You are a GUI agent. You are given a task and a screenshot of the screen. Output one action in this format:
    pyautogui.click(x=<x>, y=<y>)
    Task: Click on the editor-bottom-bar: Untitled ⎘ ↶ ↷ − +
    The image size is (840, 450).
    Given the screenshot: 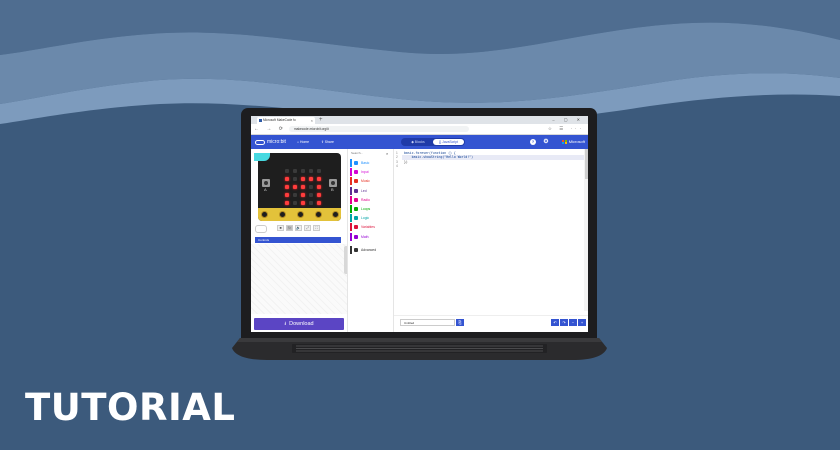 What is the action you would take?
    pyautogui.click(x=491, y=322)
    